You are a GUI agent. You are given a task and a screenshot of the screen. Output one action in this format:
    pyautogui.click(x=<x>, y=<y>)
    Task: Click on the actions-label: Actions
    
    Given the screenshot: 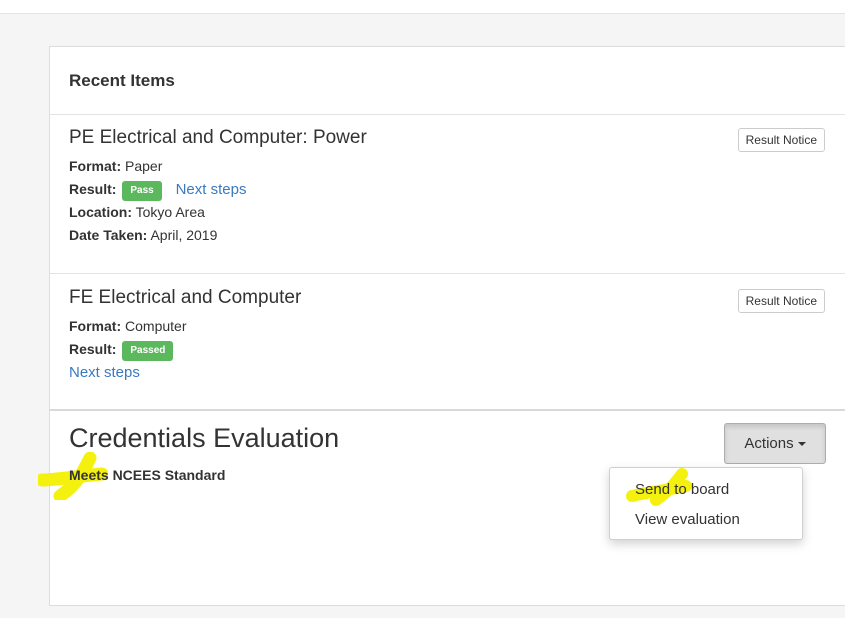 What is the action you would take?
    pyautogui.click(x=769, y=443)
    